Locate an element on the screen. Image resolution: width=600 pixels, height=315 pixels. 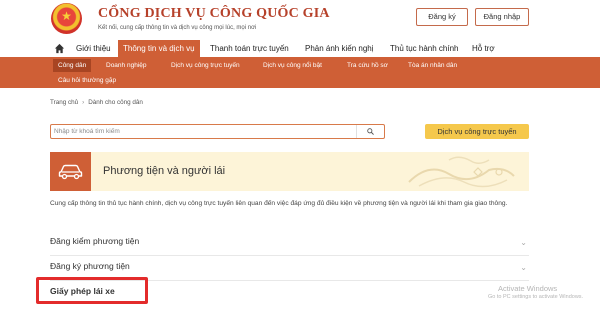
nav-item-phan-anh: Phản ánh kiến nghị is located at coordinates (339, 48).